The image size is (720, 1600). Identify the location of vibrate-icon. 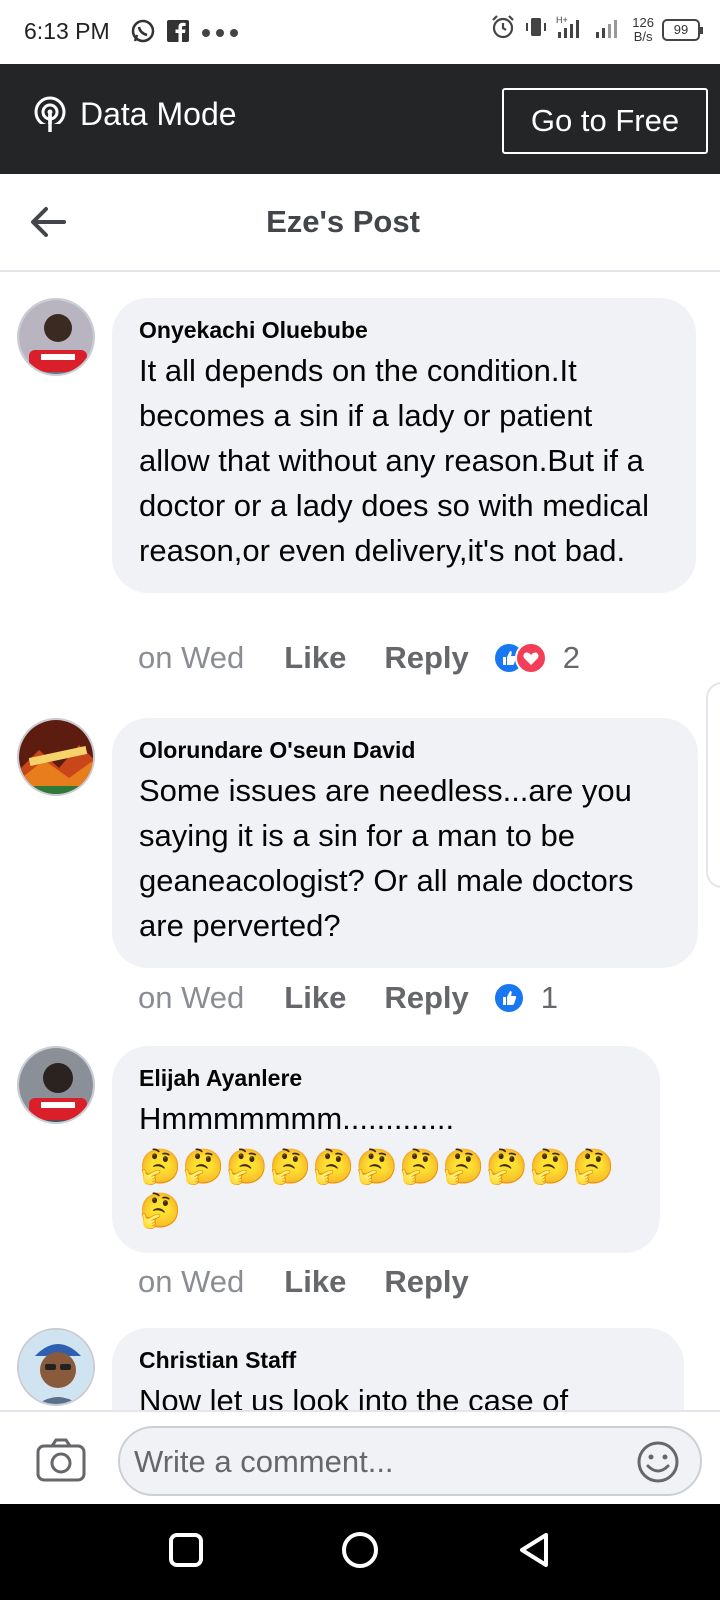
(536, 29).